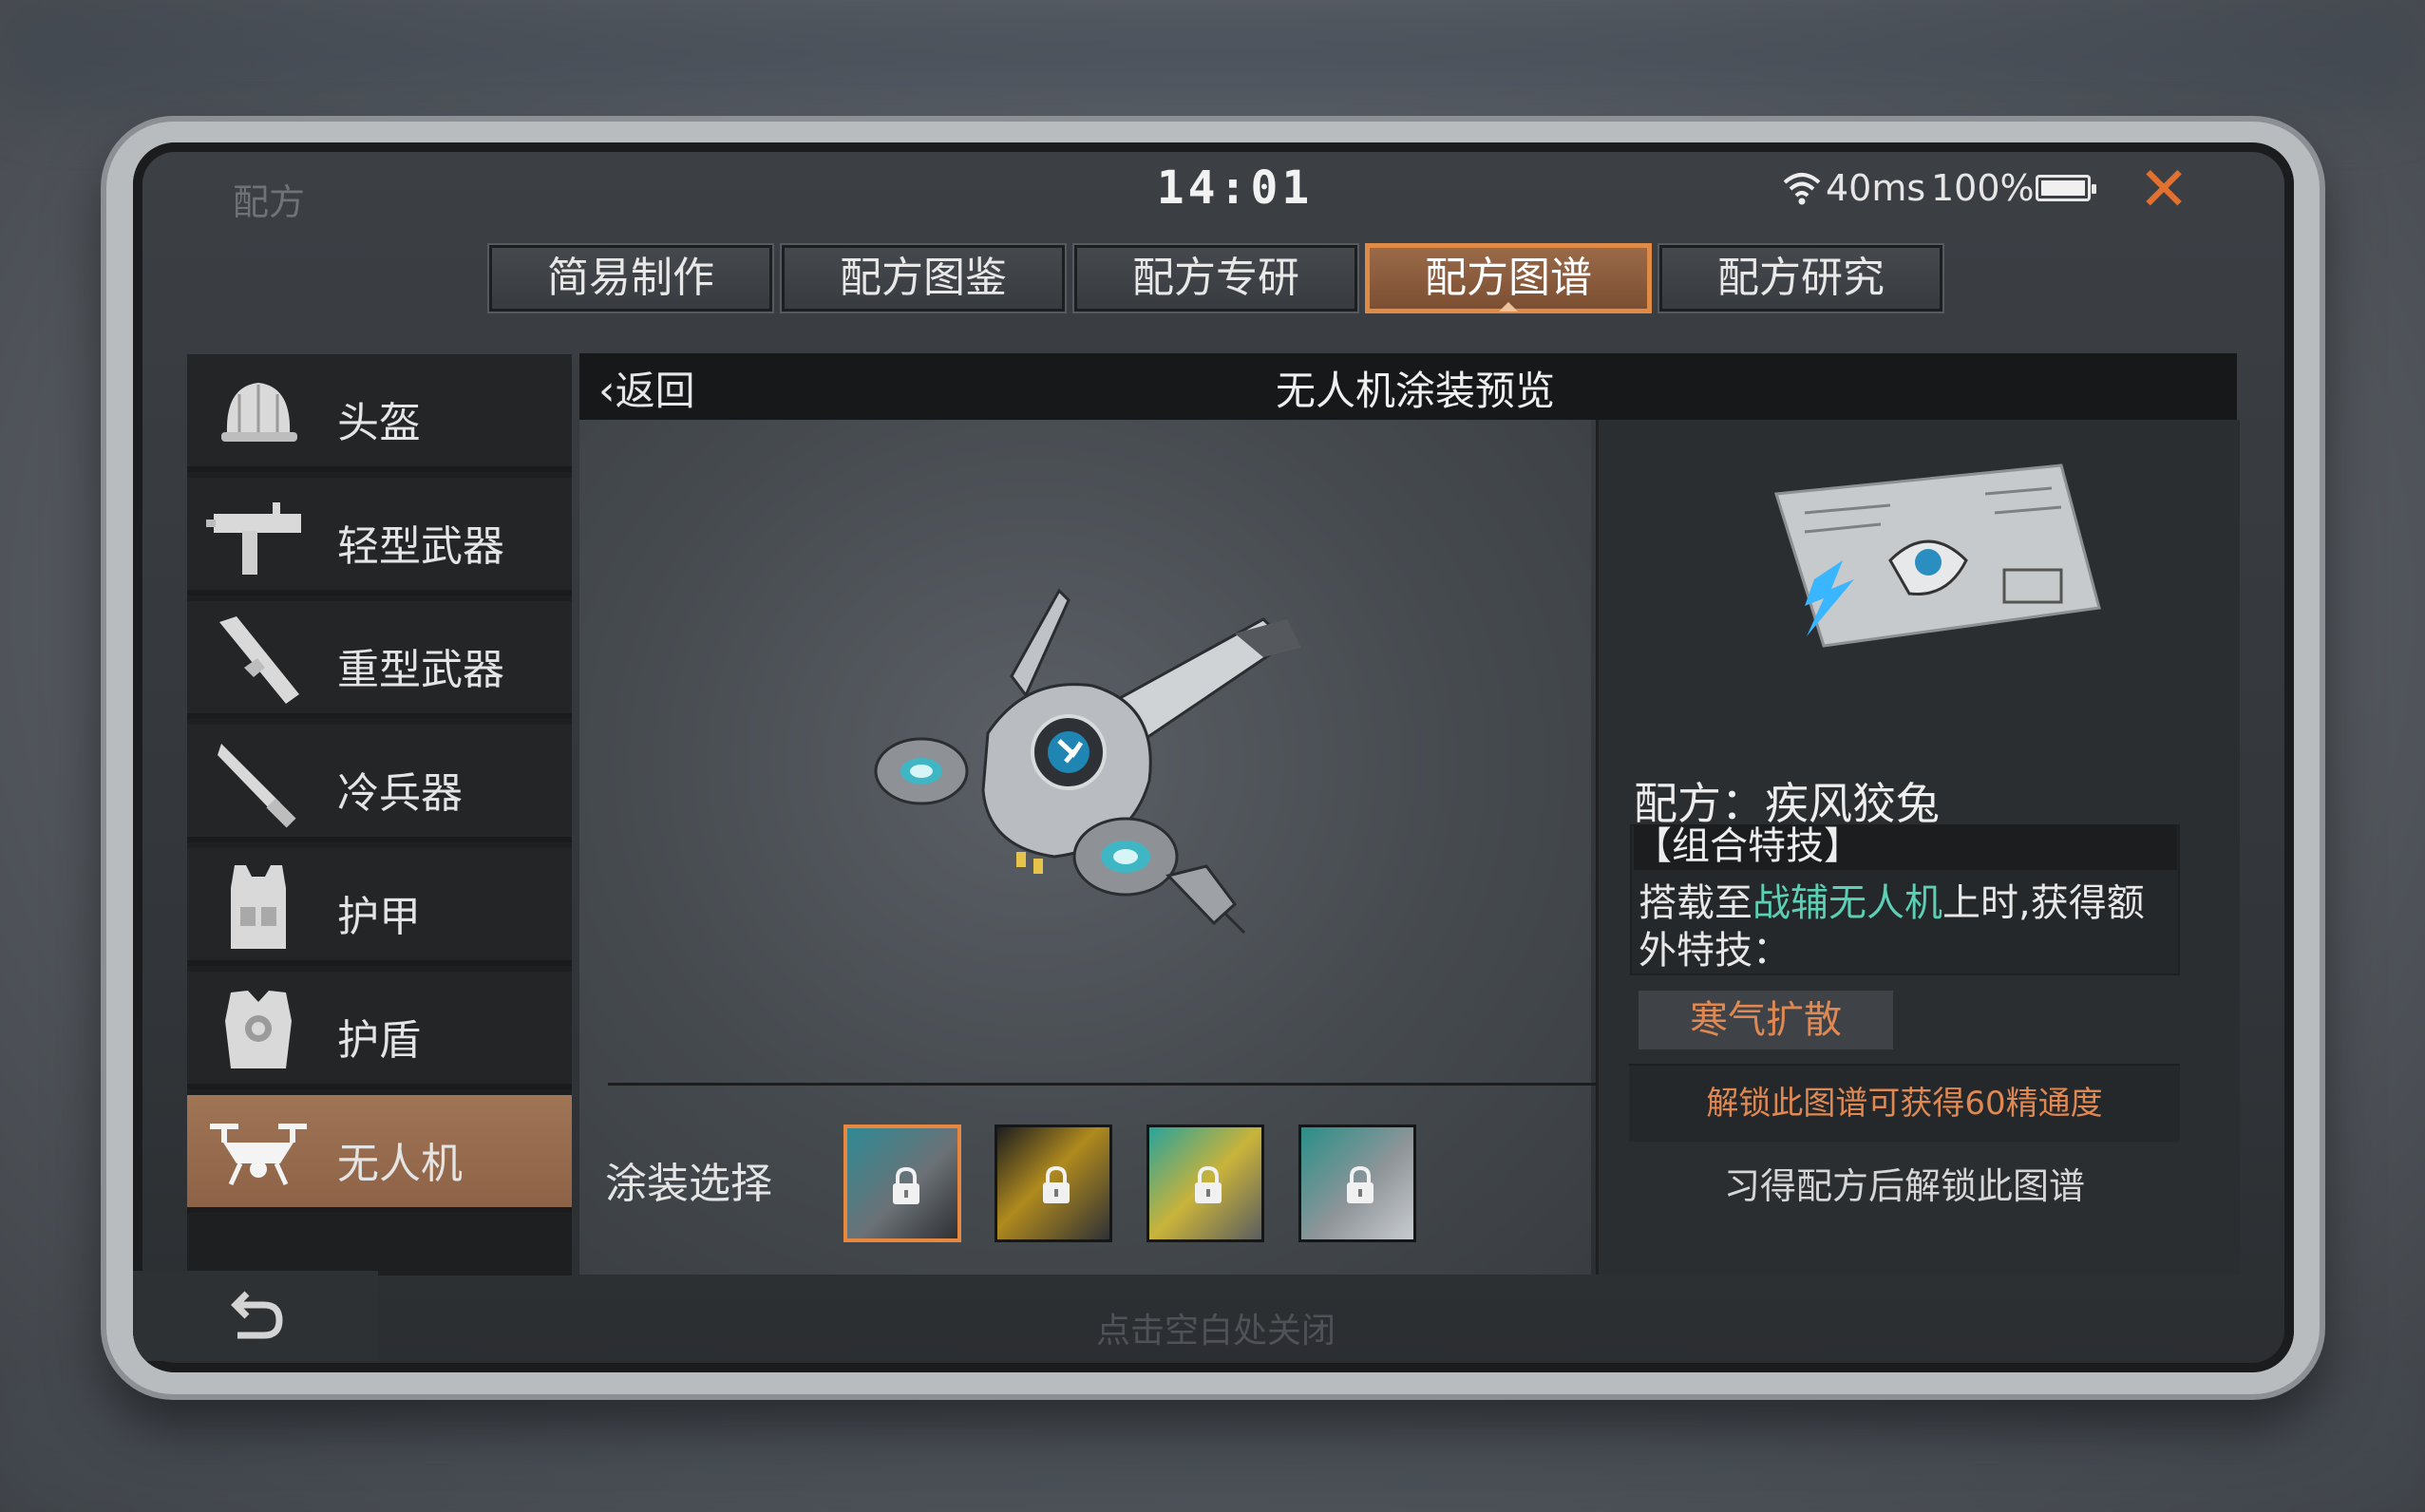 This screenshot has height=1512, width=2425. I want to click on divider, so click(1102, 1085).